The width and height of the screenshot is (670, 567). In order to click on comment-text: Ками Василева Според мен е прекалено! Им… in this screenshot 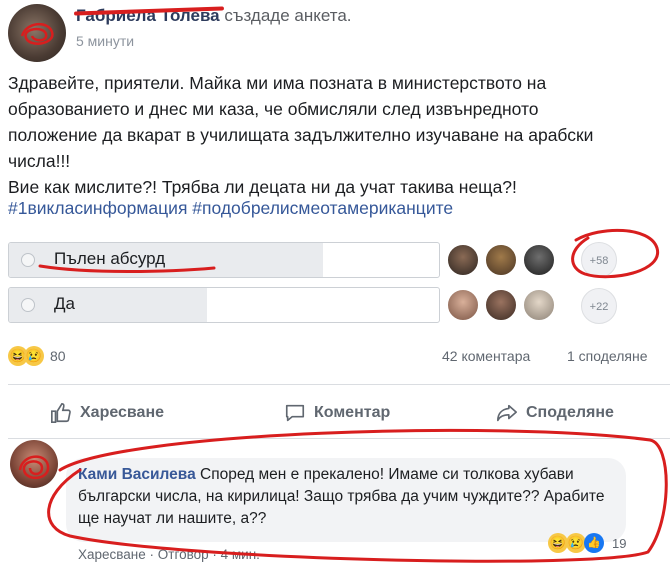, I will do `click(348, 497)`.